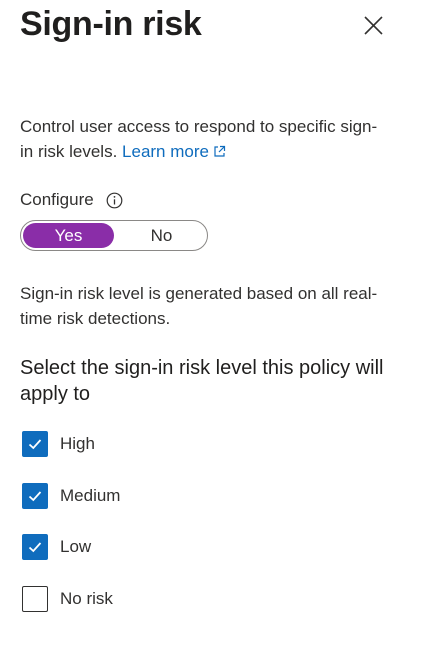 Image resolution: width=428 pixels, height=645 pixels. Describe the element at coordinates (220, 151) in the screenshot. I see `external-link-icon` at that location.